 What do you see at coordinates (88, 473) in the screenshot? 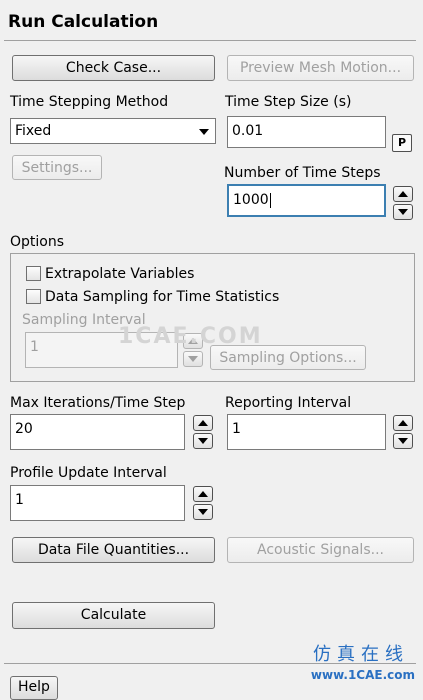
I see `profile-update-interval-label: Profile Update Interval` at bounding box center [88, 473].